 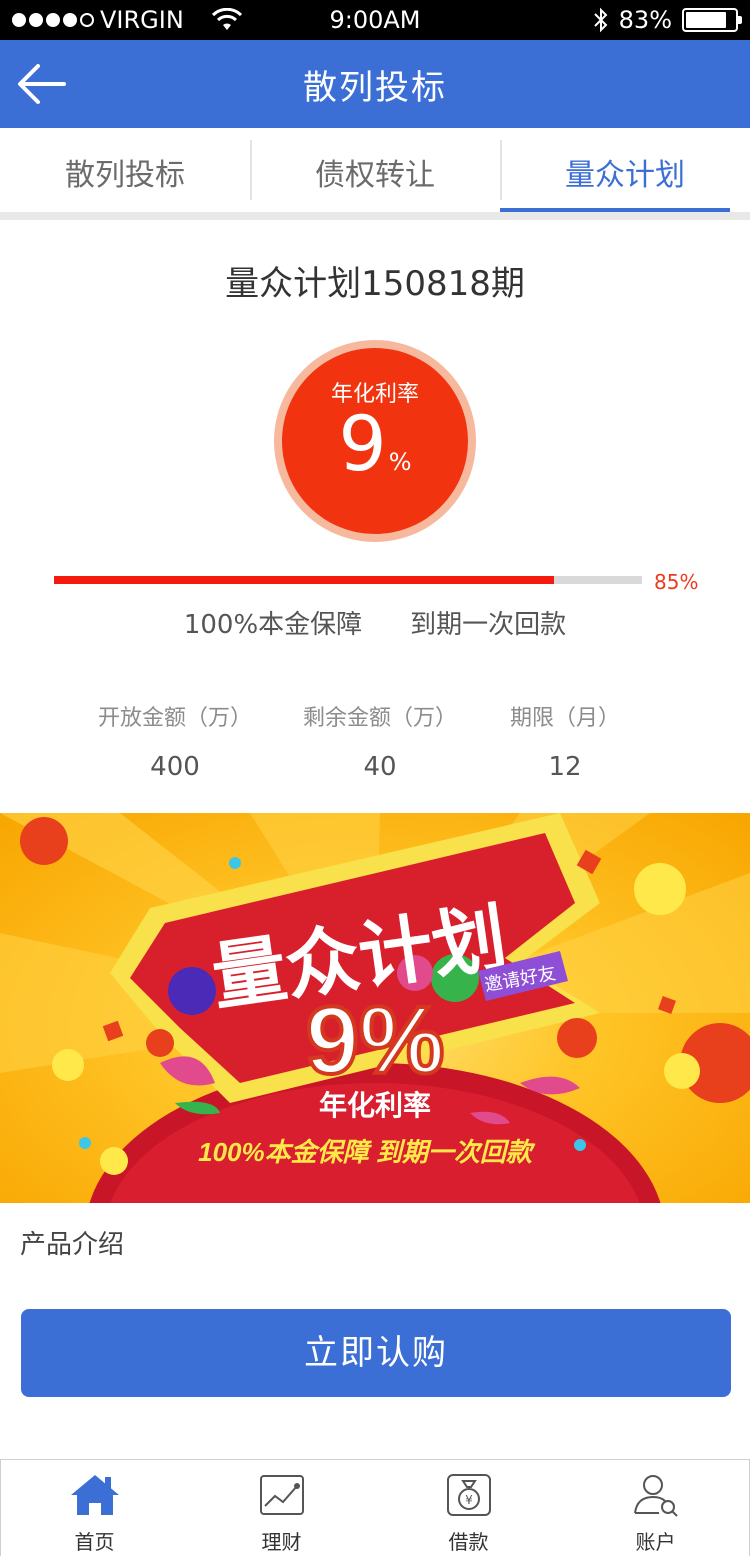 What do you see at coordinates (655, 1542) in the screenshot?
I see `nav-account-label: 账户` at bounding box center [655, 1542].